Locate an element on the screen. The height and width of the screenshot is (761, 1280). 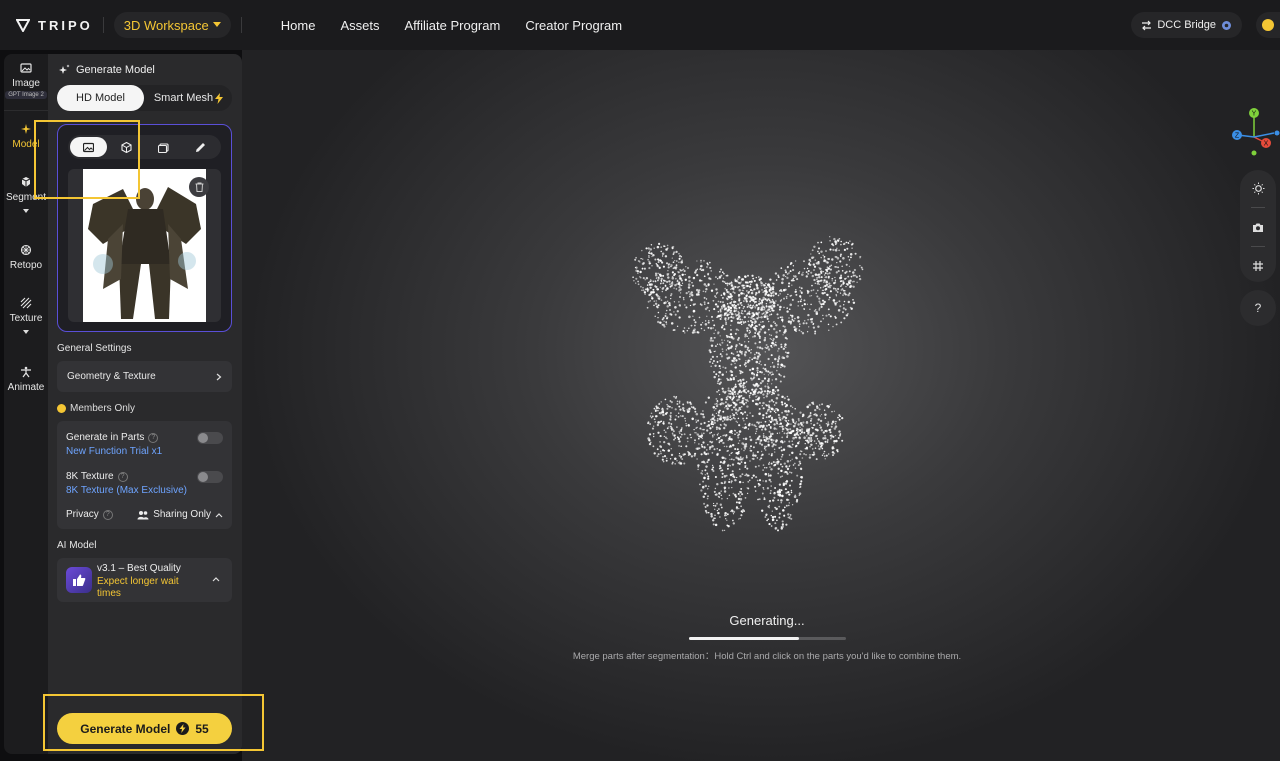
gizmo-z-label: Z is located at coordinates (1237, 136).